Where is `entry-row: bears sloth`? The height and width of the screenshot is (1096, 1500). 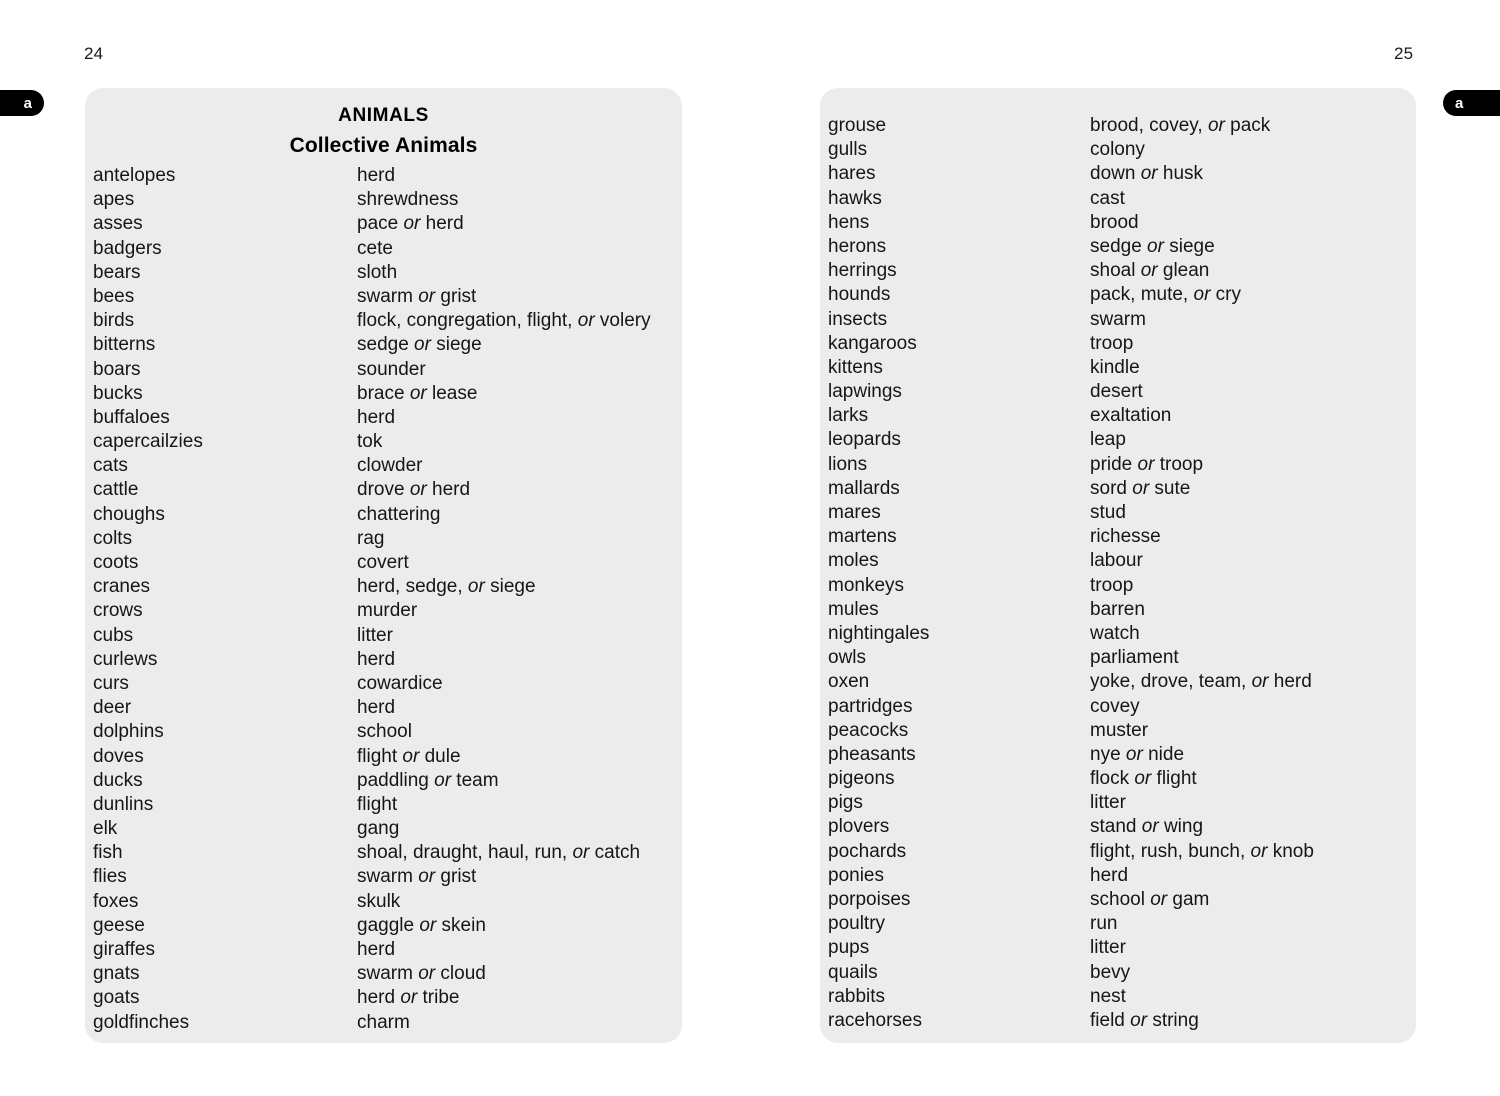 entry-row: bears sloth is located at coordinates (383, 273).